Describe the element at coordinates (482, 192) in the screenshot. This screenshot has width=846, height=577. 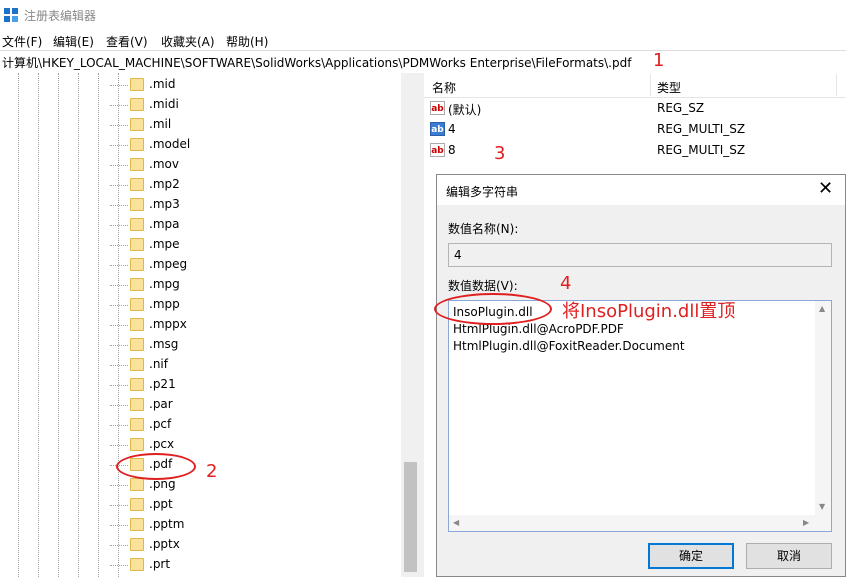
I see `dialog-title: 编辑多字符串` at that location.